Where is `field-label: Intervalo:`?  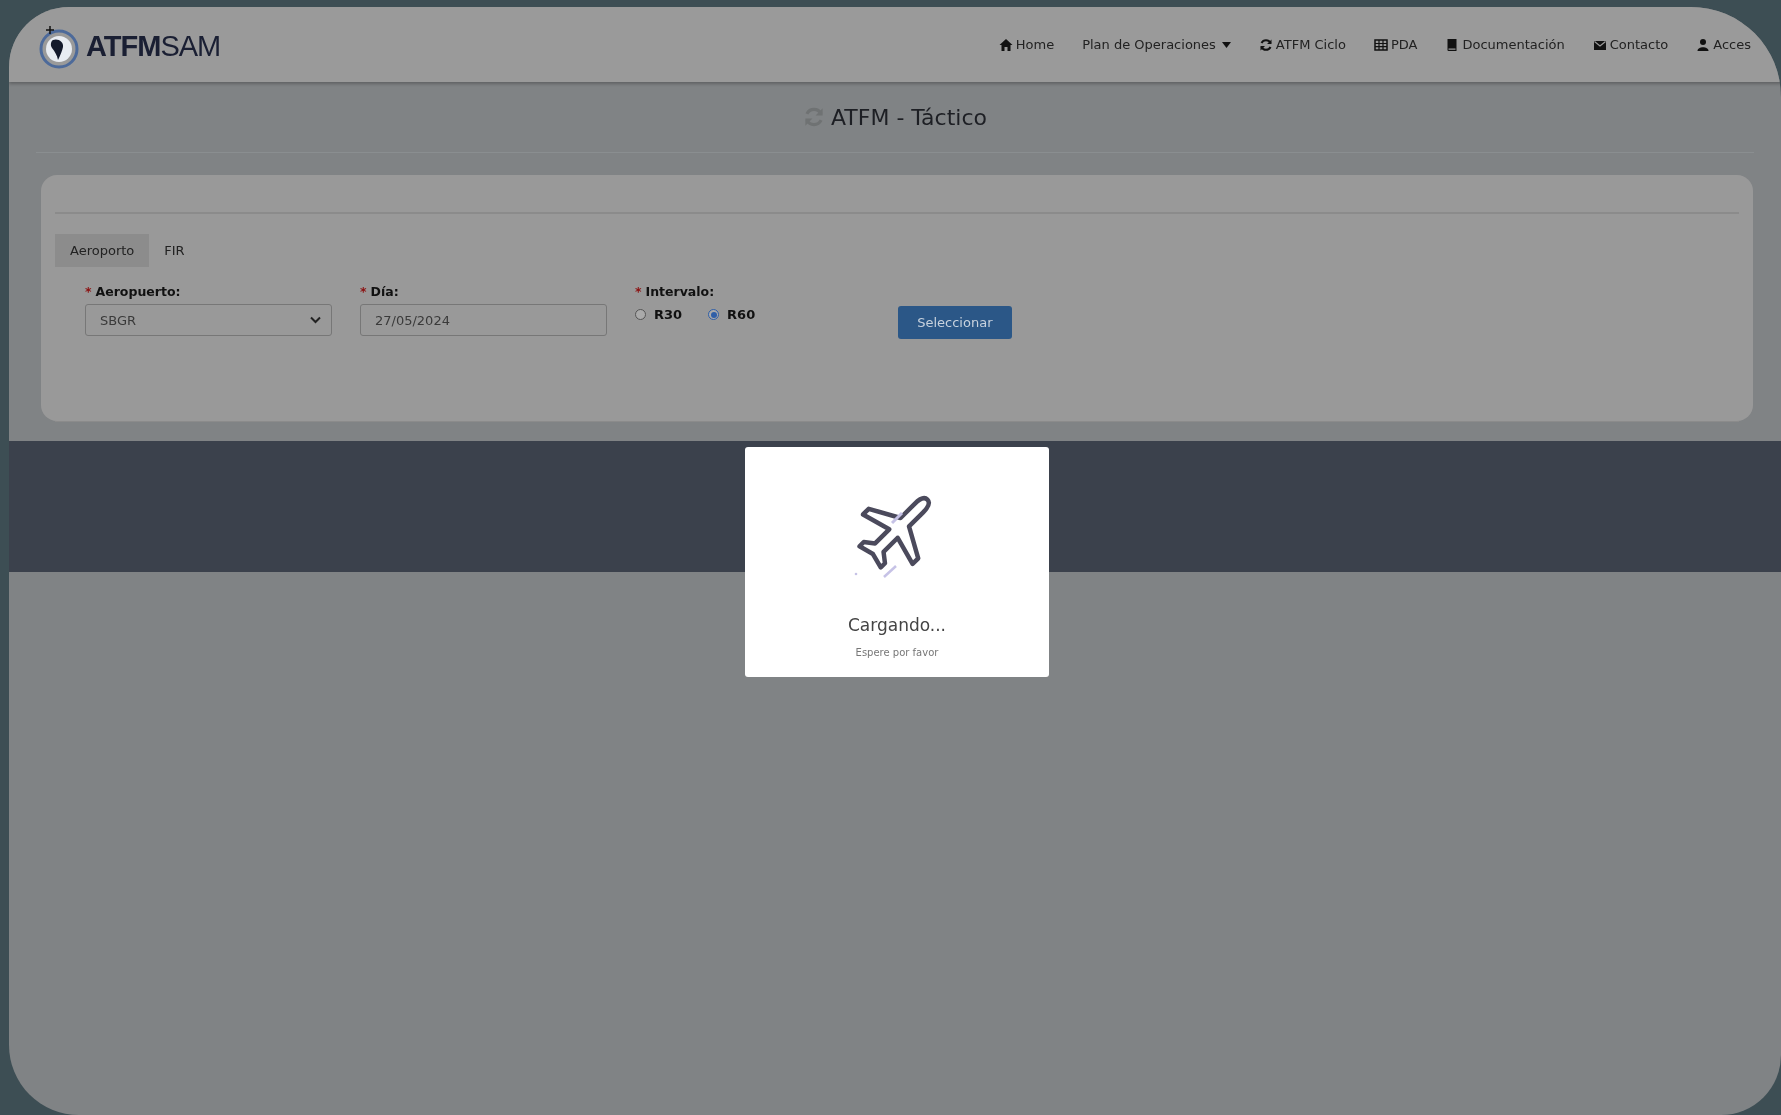
field-label: Intervalo: is located at coordinates (680, 291).